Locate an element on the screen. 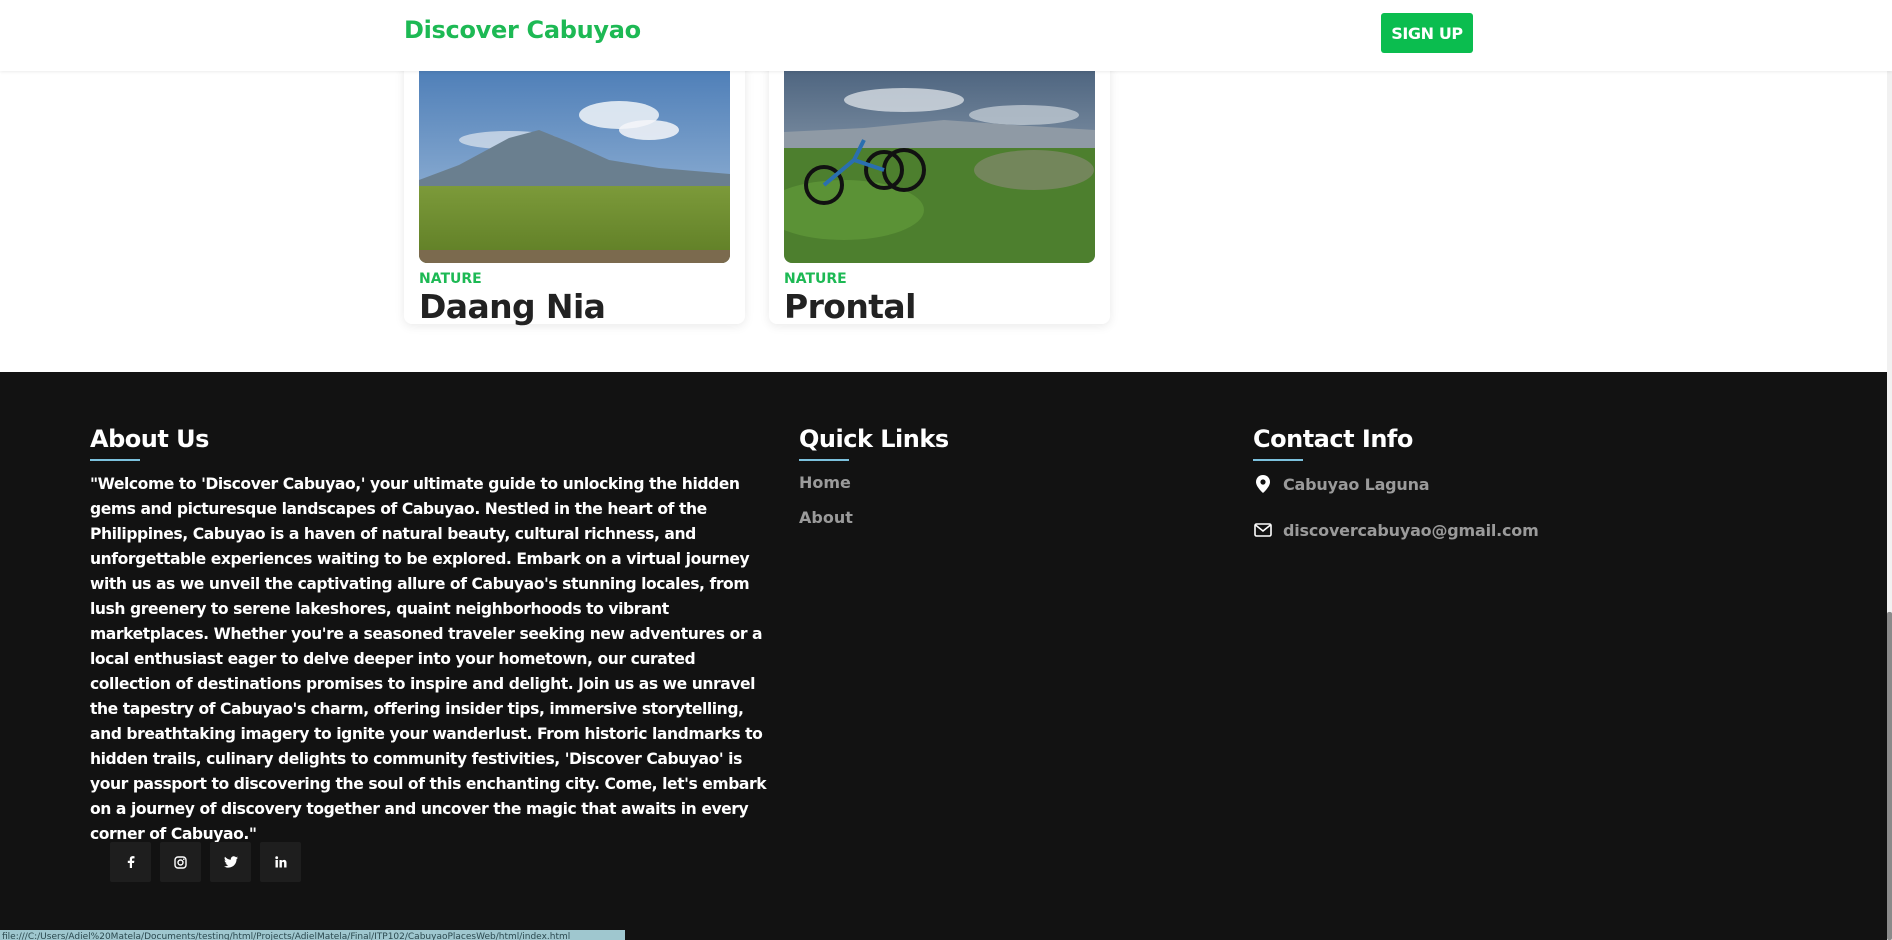 The width and height of the screenshot is (1892, 940). facebook-icon is located at coordinates (130, 862).